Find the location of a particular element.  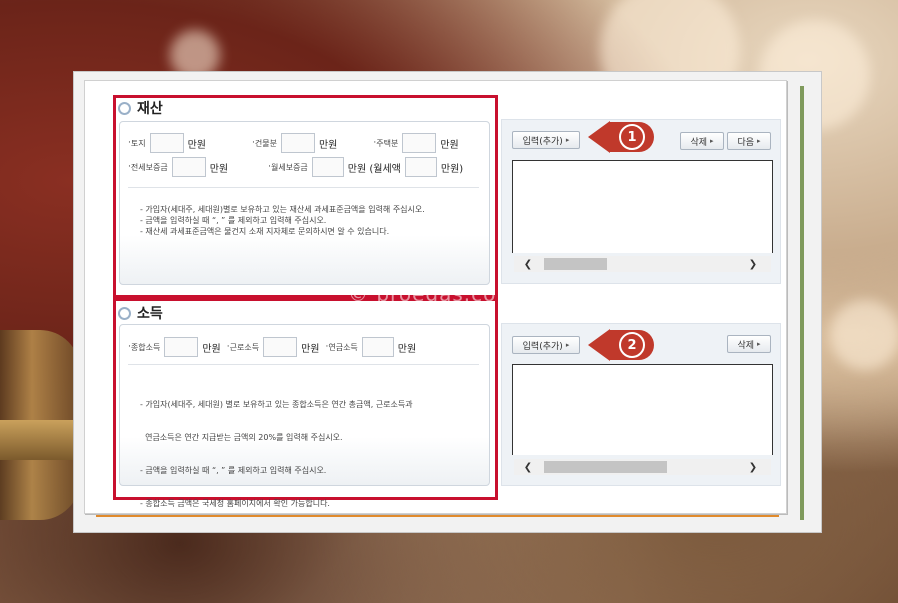

pension-income-input is located at coordinates (377, 347).